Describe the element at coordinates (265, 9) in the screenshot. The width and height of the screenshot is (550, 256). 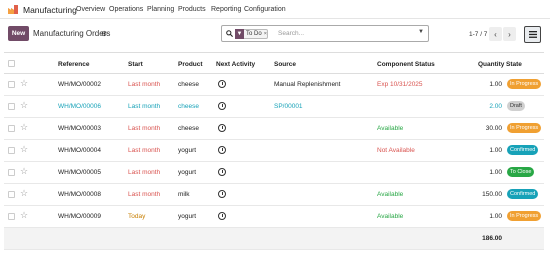
I see `menu-configuration: Configuration` at that location.